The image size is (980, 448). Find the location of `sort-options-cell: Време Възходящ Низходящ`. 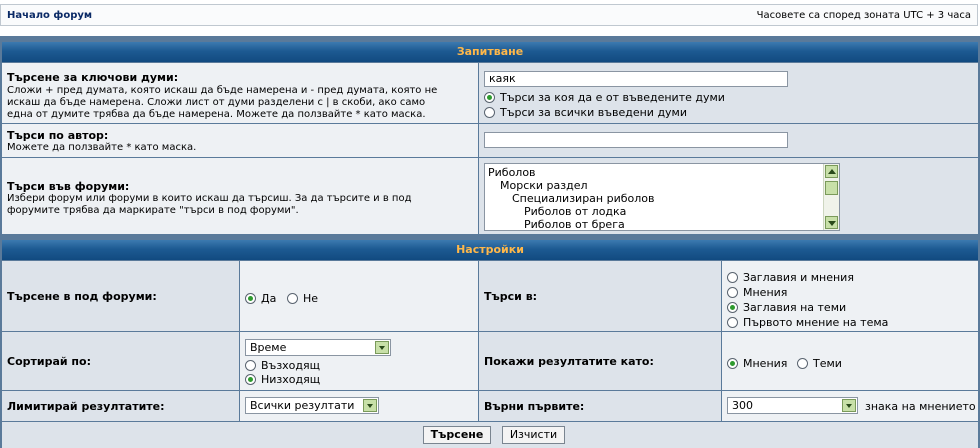

sort-options-cell: Време Възходящ Низходящ is located at coordinates (359, 361).